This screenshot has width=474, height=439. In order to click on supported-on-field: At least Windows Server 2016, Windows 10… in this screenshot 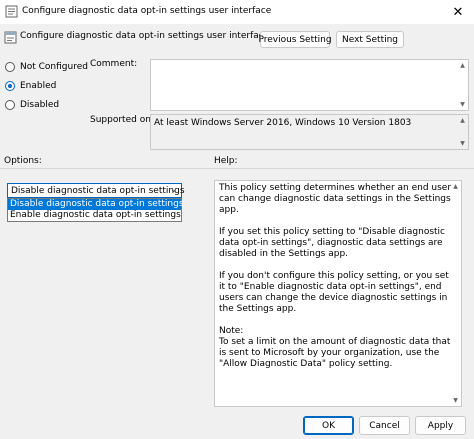, I will do `click(309, 132)`.